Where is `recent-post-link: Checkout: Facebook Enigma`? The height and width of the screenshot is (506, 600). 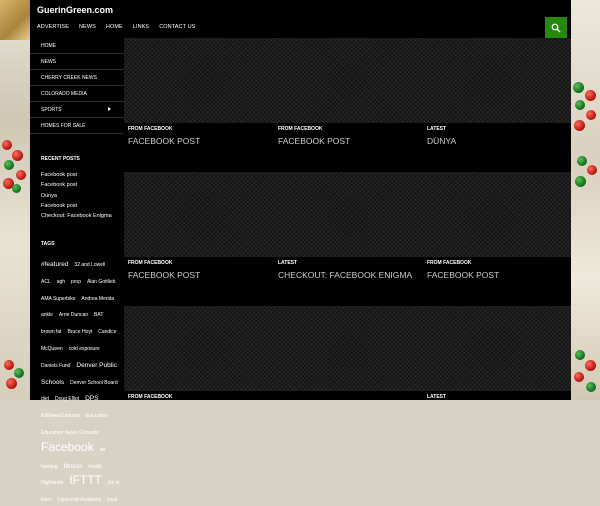 recent-post-link: Checkout: Facebook Enigma is located at coordinates (76, 216).